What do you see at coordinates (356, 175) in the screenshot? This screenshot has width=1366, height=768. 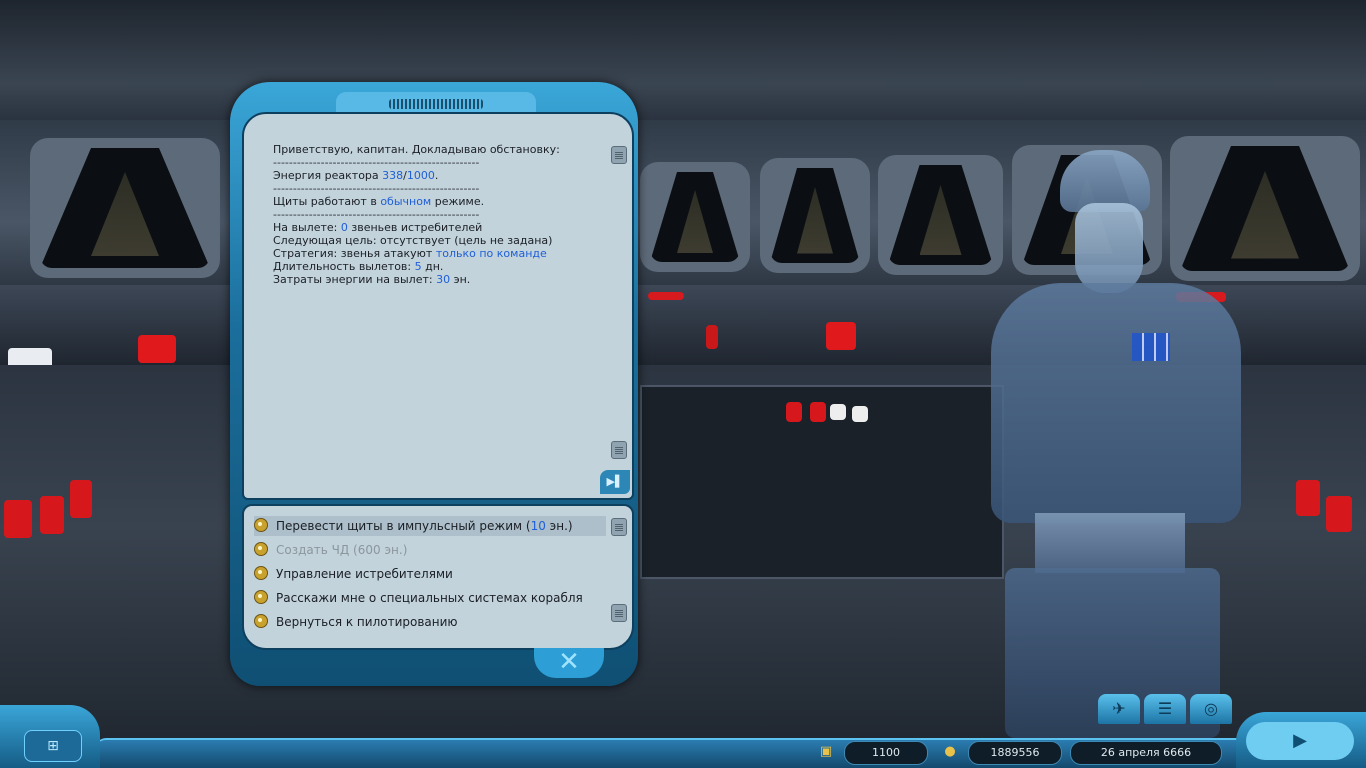 I see `reactor-line: Энергия реактора 338/1000.` at bounding box center [356, 175].